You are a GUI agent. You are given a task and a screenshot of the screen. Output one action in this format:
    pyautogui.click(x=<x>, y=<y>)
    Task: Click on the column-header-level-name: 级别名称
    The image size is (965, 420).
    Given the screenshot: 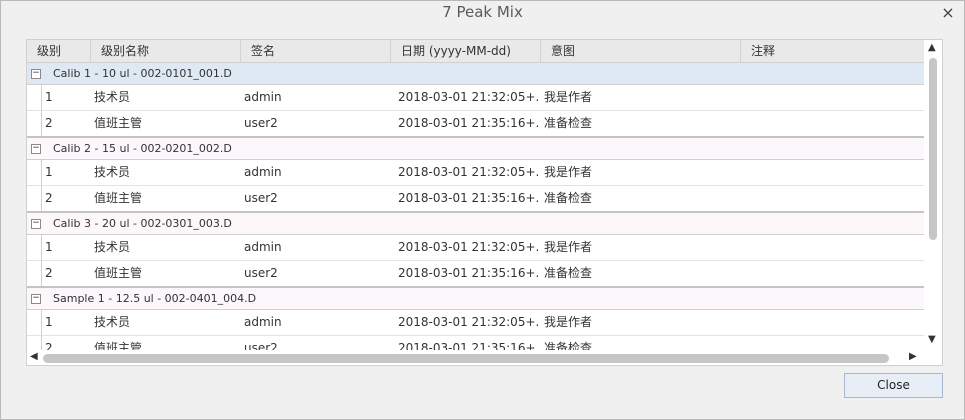 What is the action you would take?
    pyautogui.click(x=166, y=51)
    